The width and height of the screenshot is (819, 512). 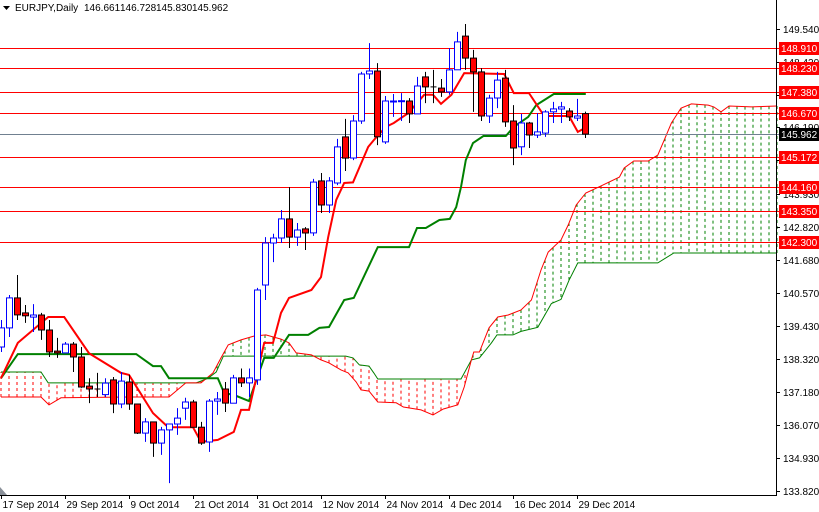 I want to click on chart-shift-marker-icon, so click(x=3, y=491).